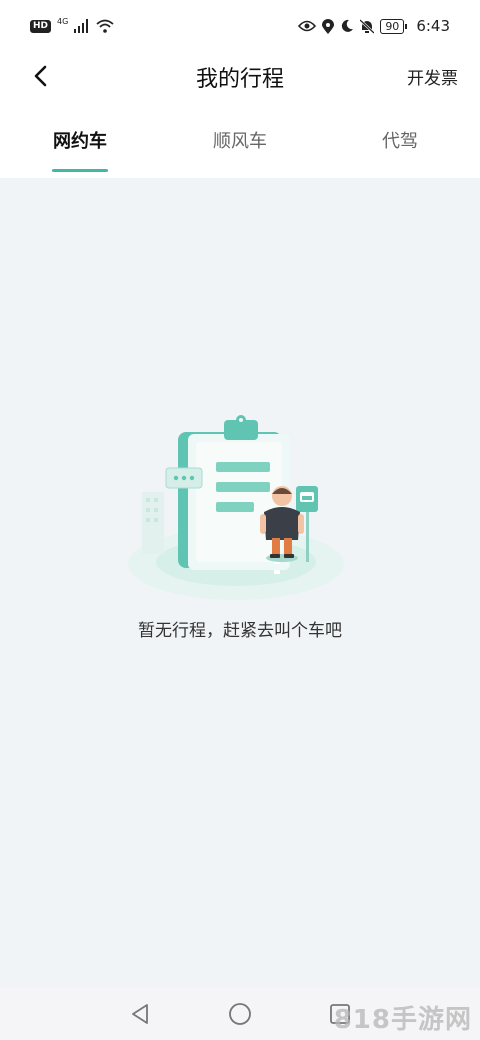  I want to click on back-arrow-icon, so click(40, 76).